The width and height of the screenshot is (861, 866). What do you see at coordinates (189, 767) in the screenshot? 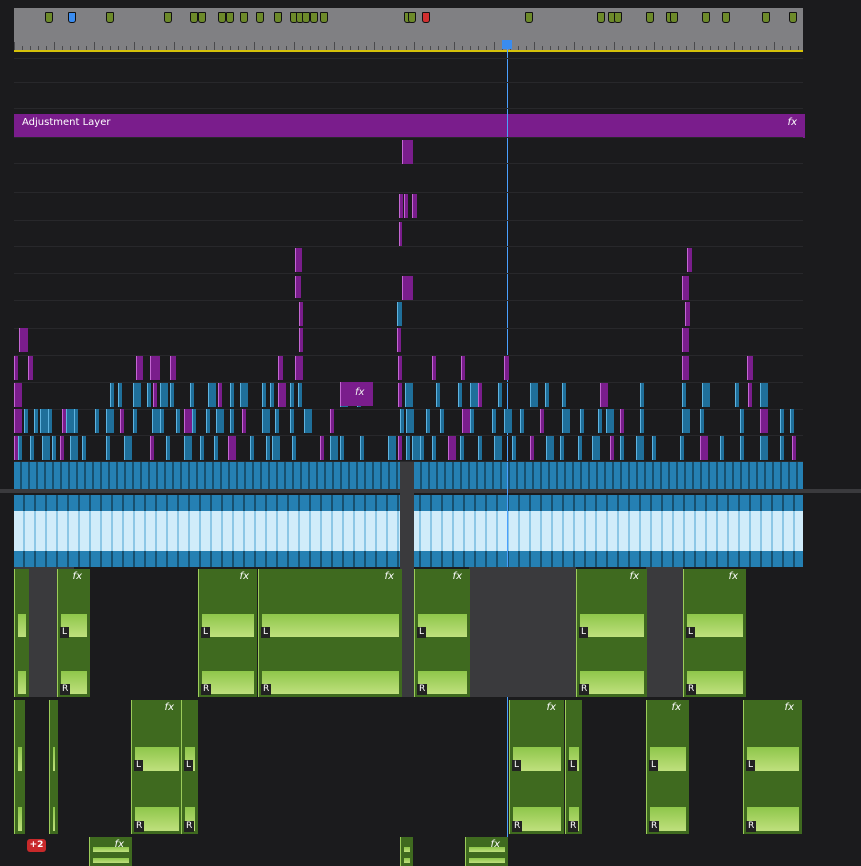
I see `audio-clip: LR` at bounding box center [189, 767].